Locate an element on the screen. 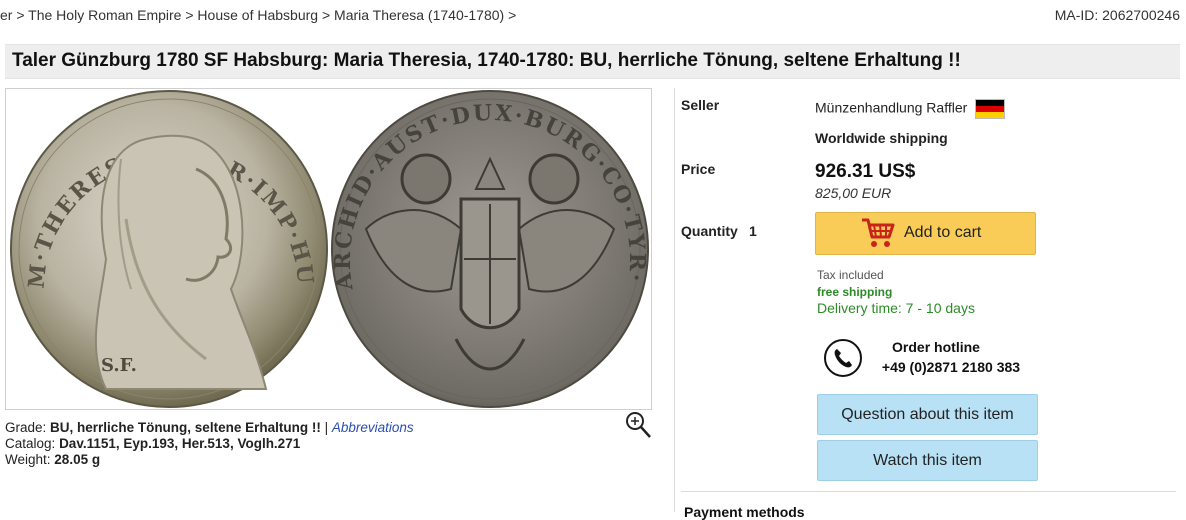  cart-icon is located at coordinates (878, 232).